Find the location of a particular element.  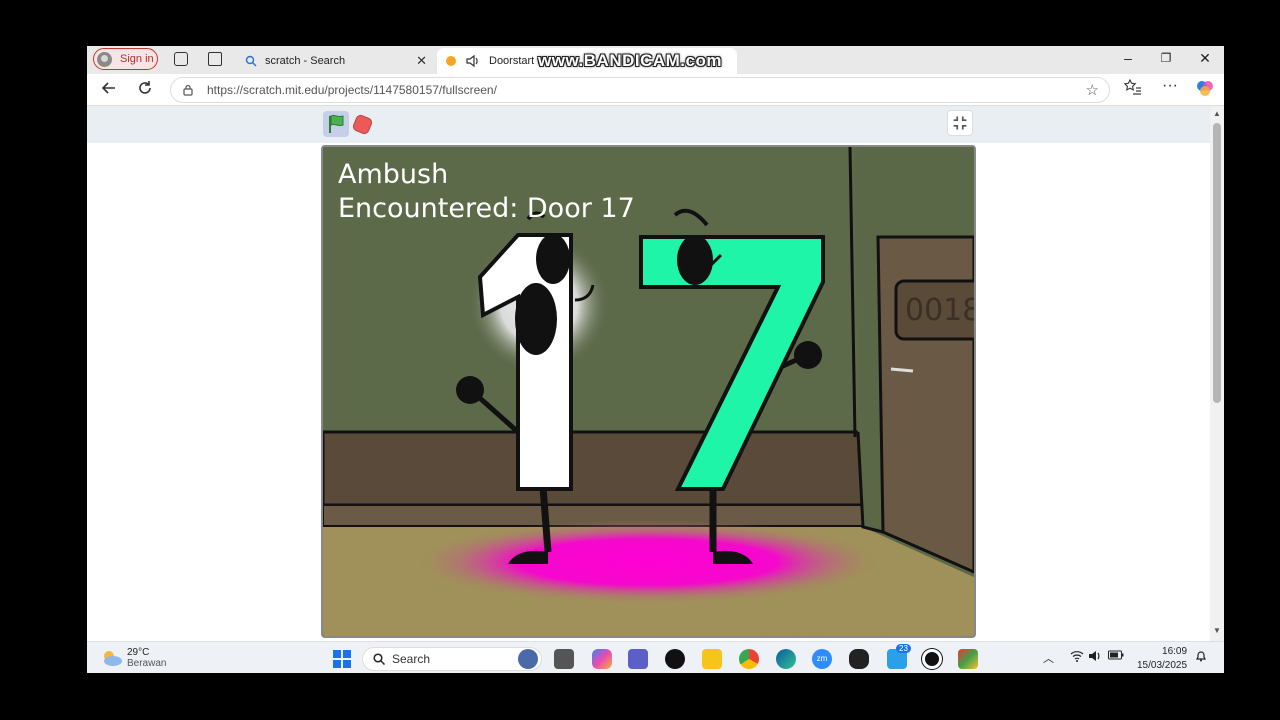

weather-desc: Berawan is located at coordinates (147, 663).